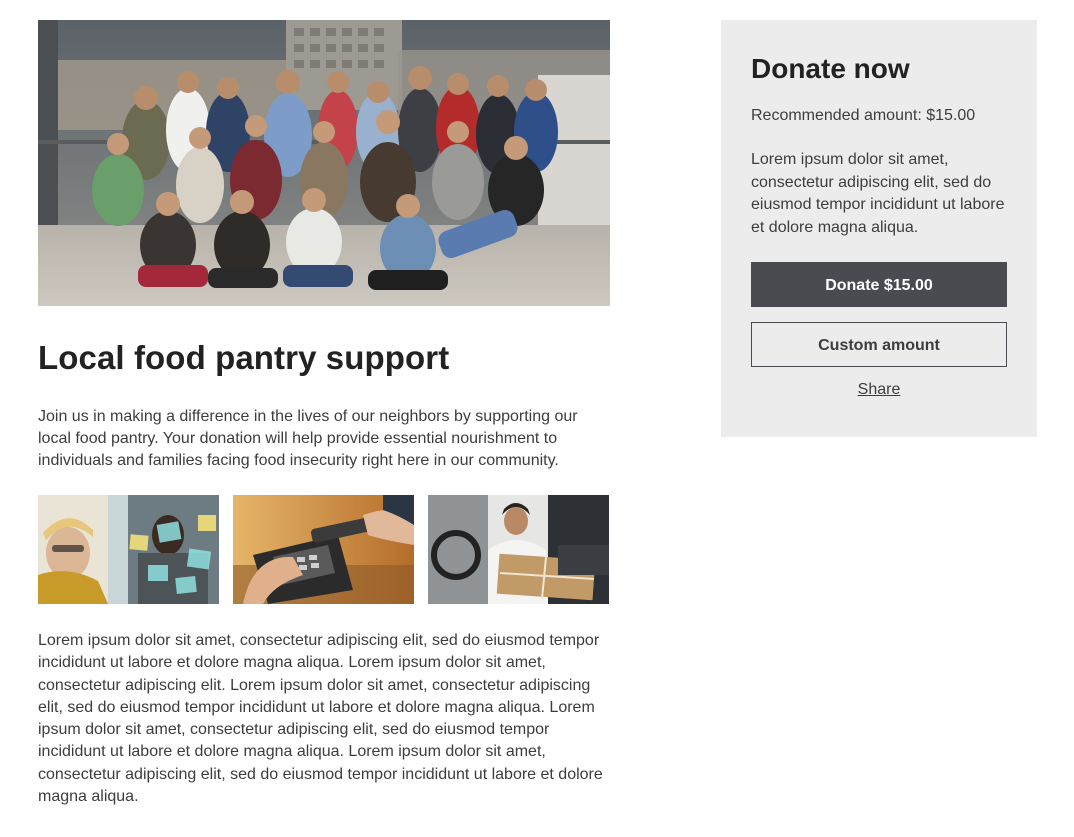 The height and width of the screenshot is (837, 1074). What do you see at coordinates (879, 390) in the screenshot?
I see `share-link: Share` at bounding box center [879, 390].